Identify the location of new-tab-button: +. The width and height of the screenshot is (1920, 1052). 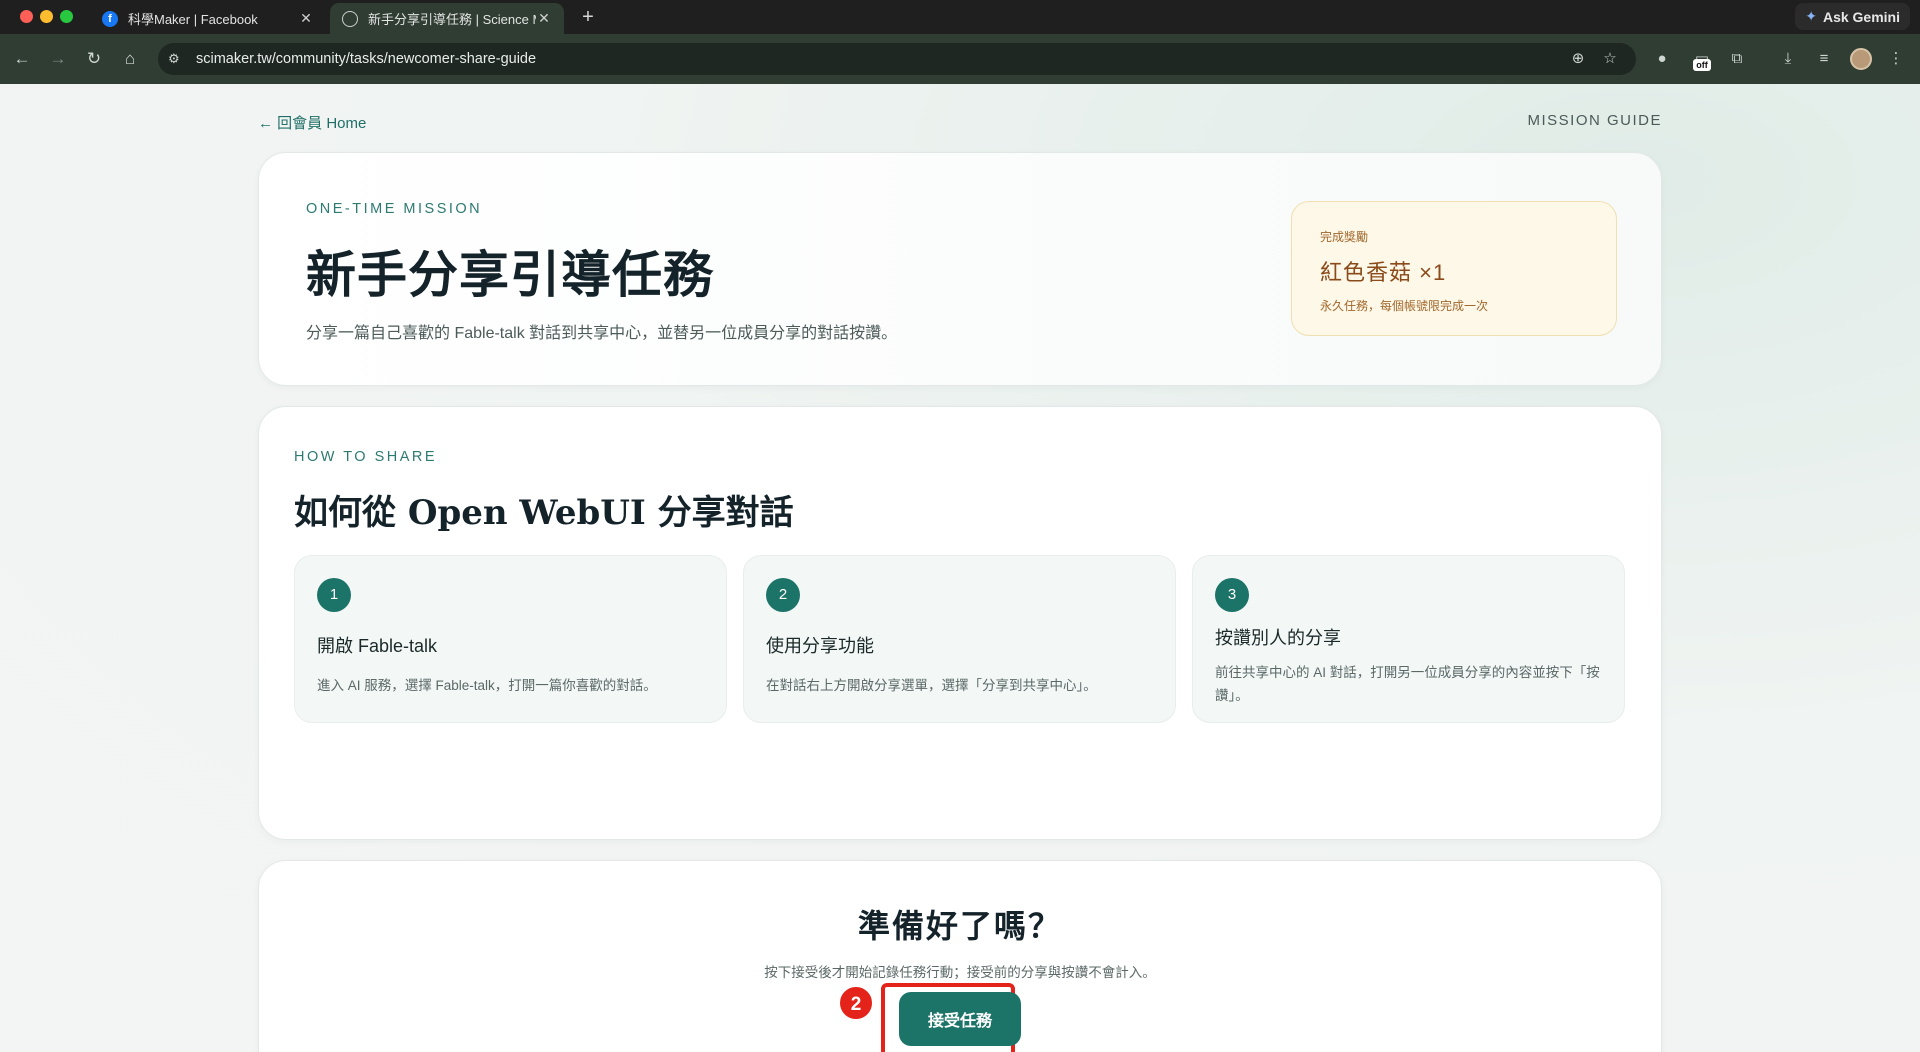
(588, 18).